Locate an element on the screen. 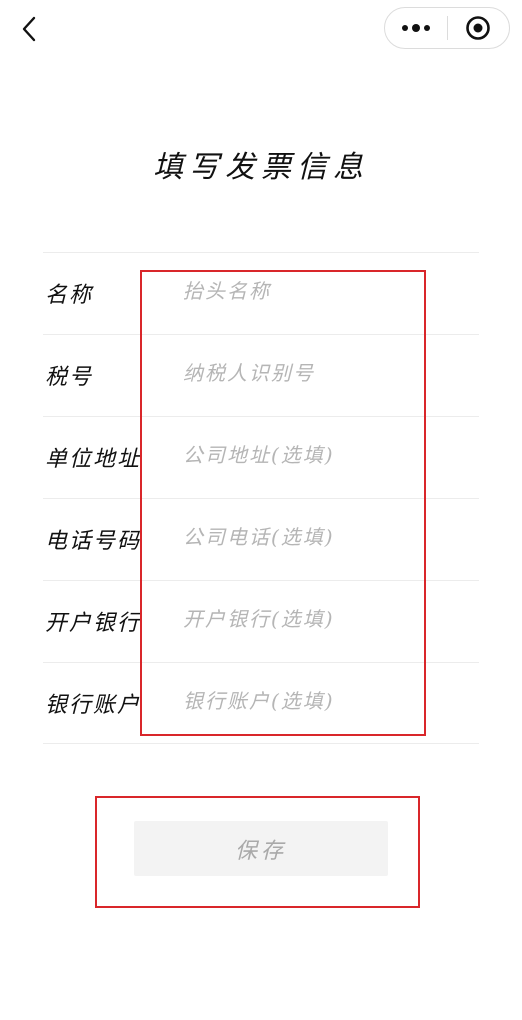 This screenshot has height=1020, width=522. more-dots-icon is located at coordinates (415, 28).